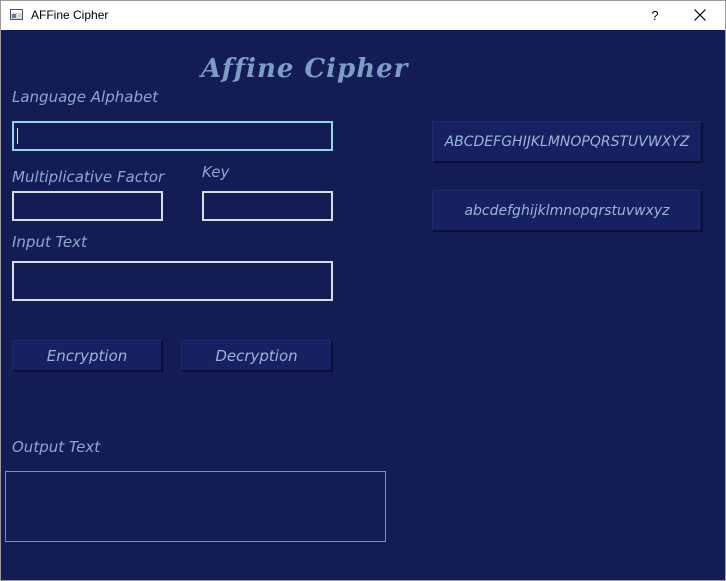  What do you see at coordinates (567, 211) in the screenshot?
I see `lowercase-alphabet-button: abcdefghijklmnopqrstuvwxyz` at bounding box center [567, 211].